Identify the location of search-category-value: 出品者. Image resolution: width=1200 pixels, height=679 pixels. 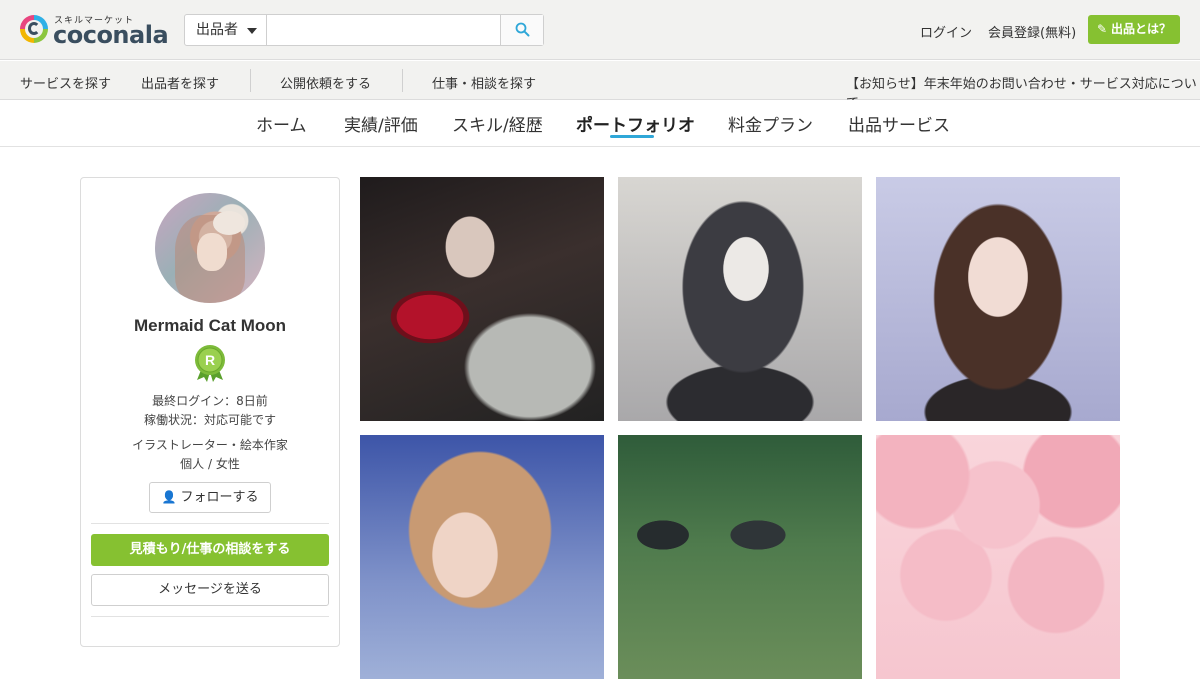
(217, 30).